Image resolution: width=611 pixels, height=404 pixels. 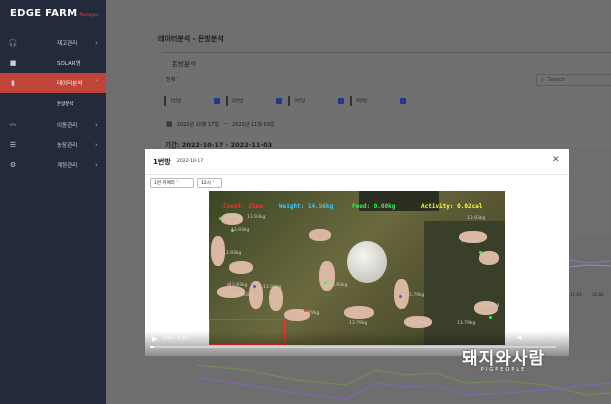 What do you see at coordinates (452, 206) in the screenshot?
I see `overlay-activity: Activity: 0.02cal` at bounding box center [452, 206].